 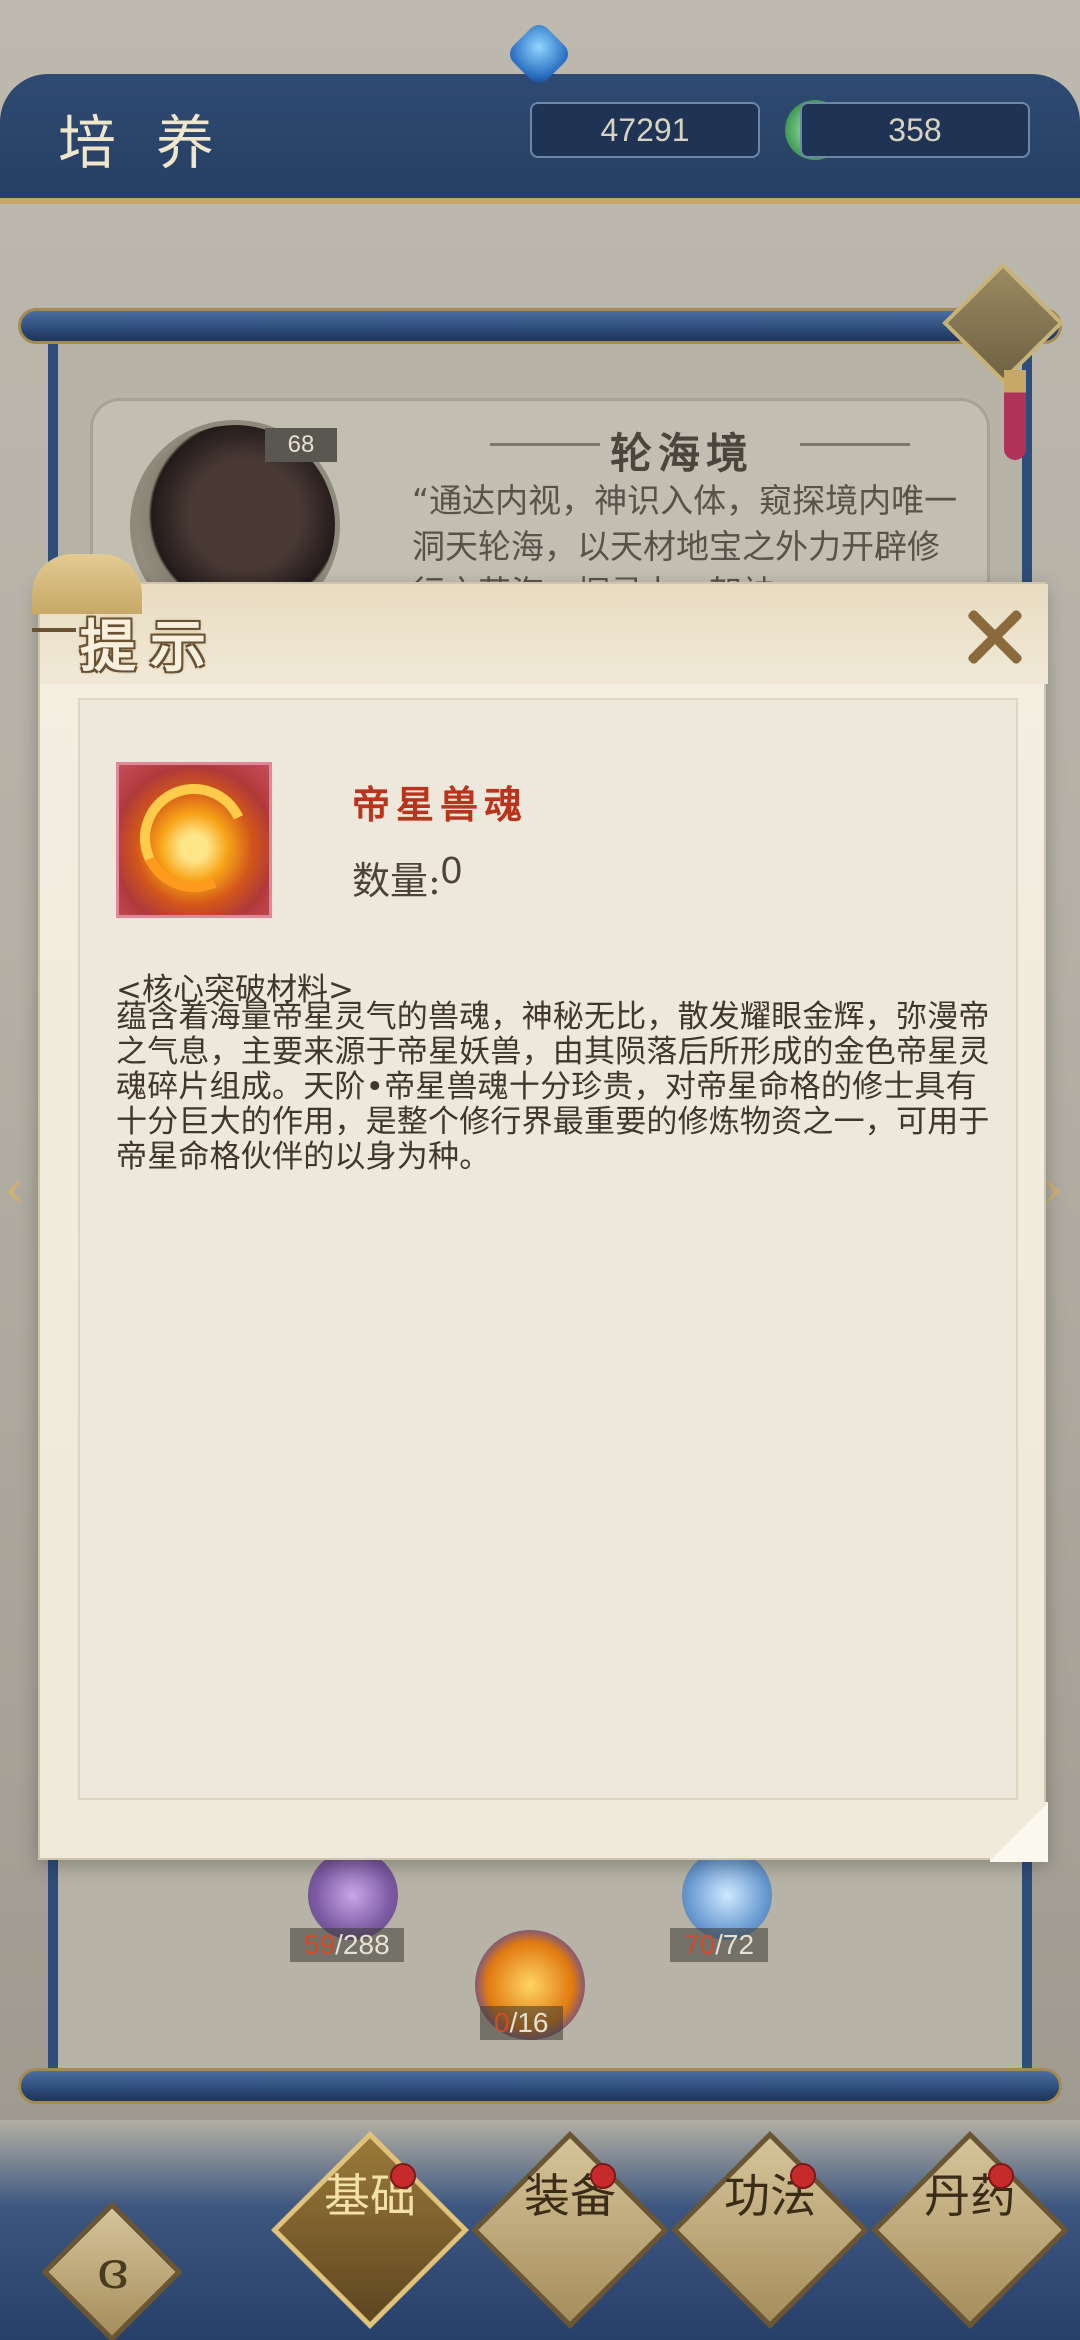 What do you see at coordinates (54, 630) in the screenshot?
I see `title-flourish` at bounding box center [54, 630].